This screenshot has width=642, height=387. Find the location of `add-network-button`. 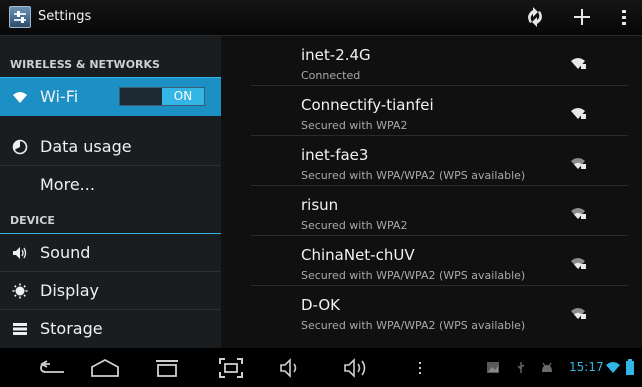

add-network-button is located at coordinates (582, 17).